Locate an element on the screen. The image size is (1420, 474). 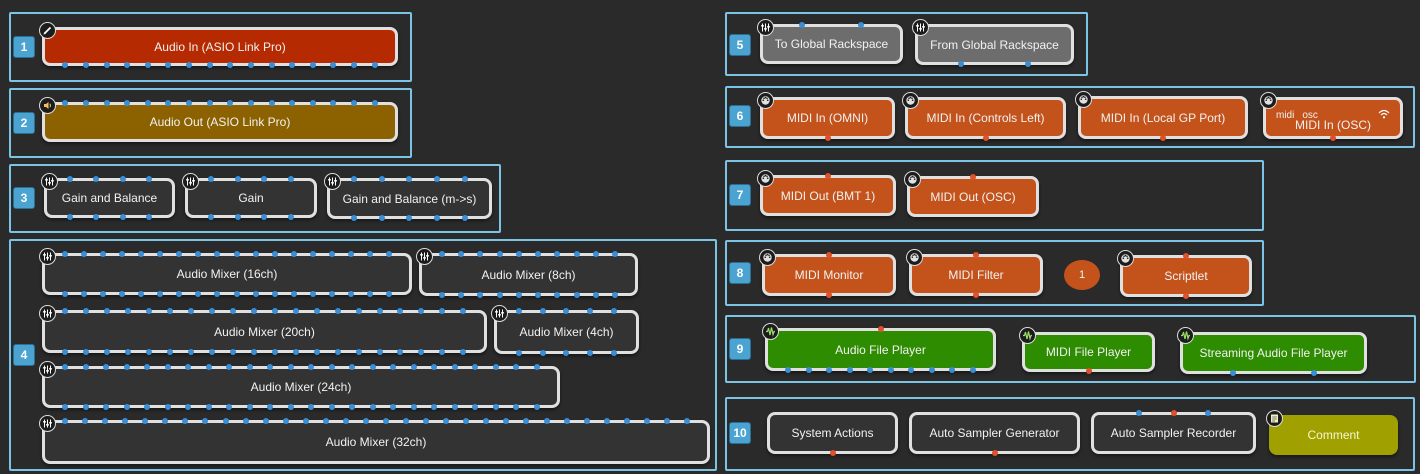
plugin-label: From Global Rackspace is located at coordinates (994, 44).